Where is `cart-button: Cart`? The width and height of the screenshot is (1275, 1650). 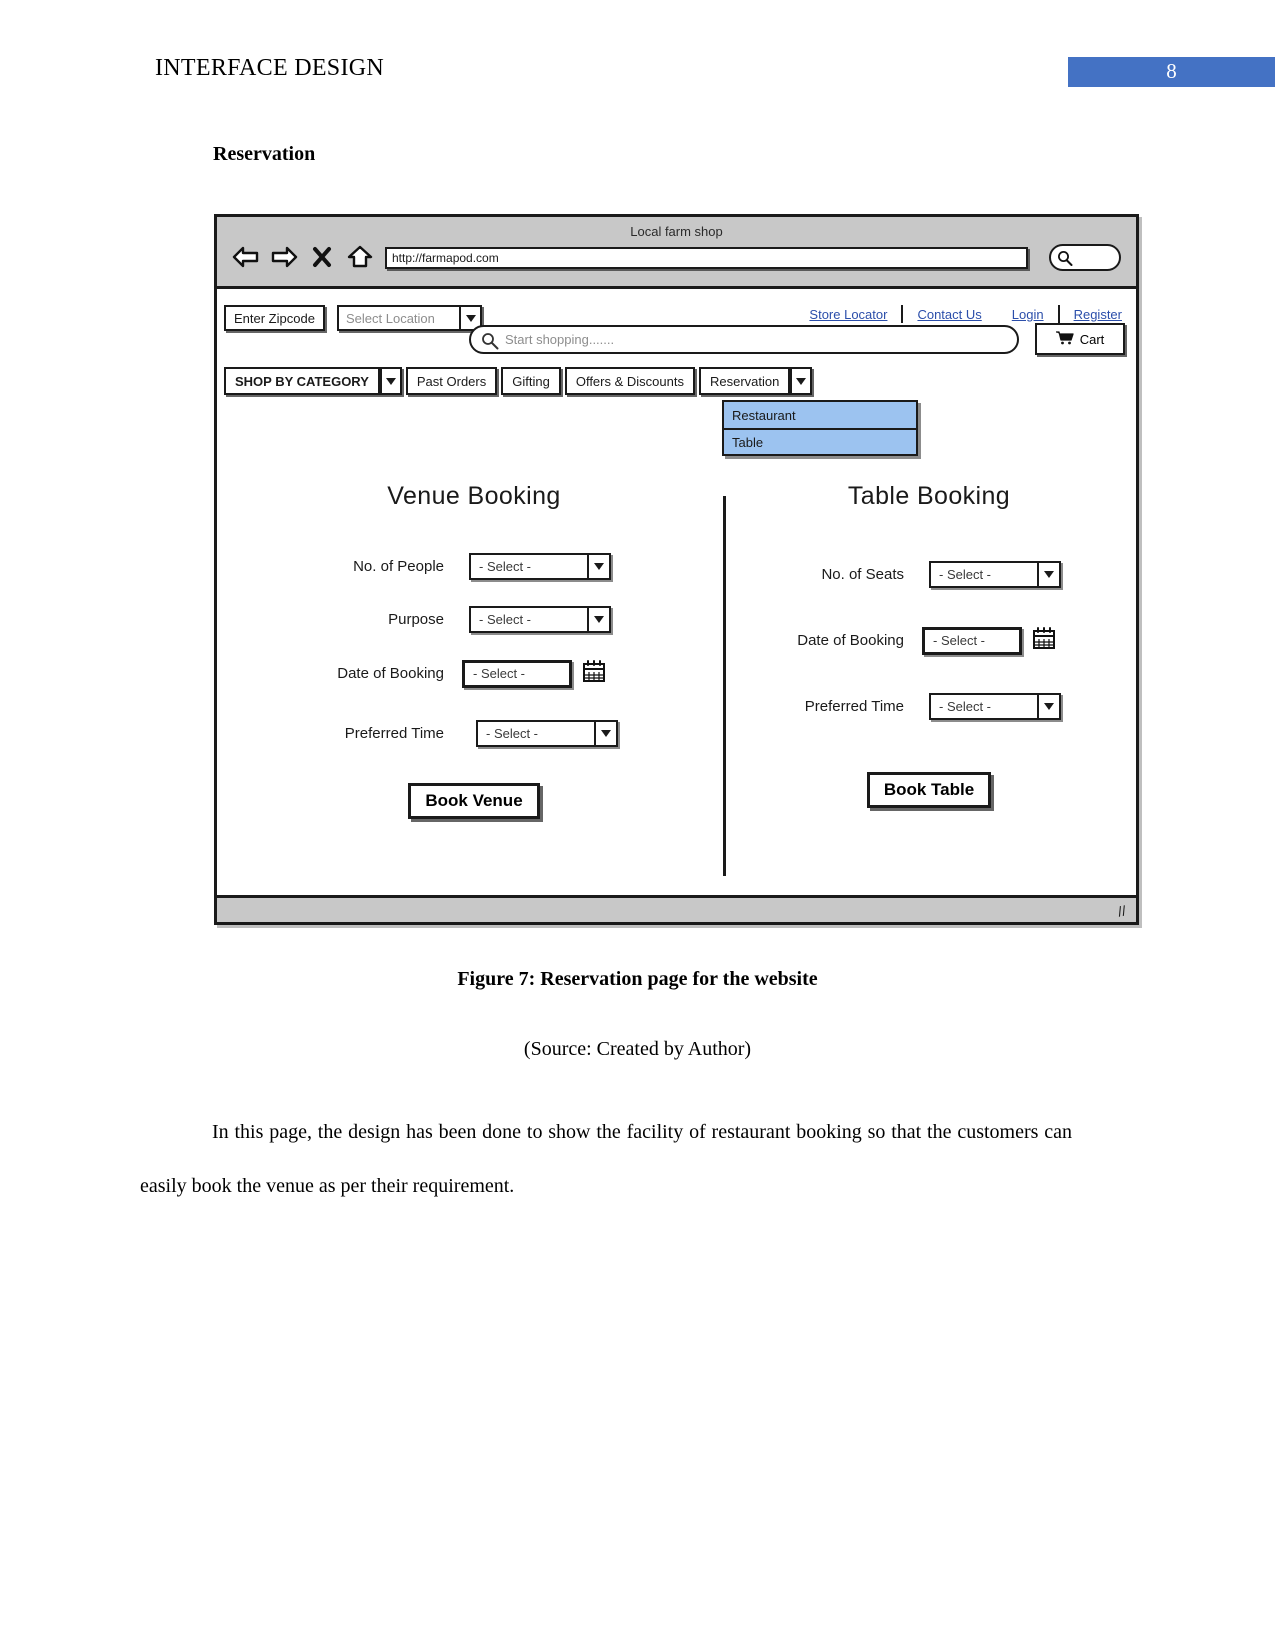
cart-button: Cart is located at coordinates (1080, 339).